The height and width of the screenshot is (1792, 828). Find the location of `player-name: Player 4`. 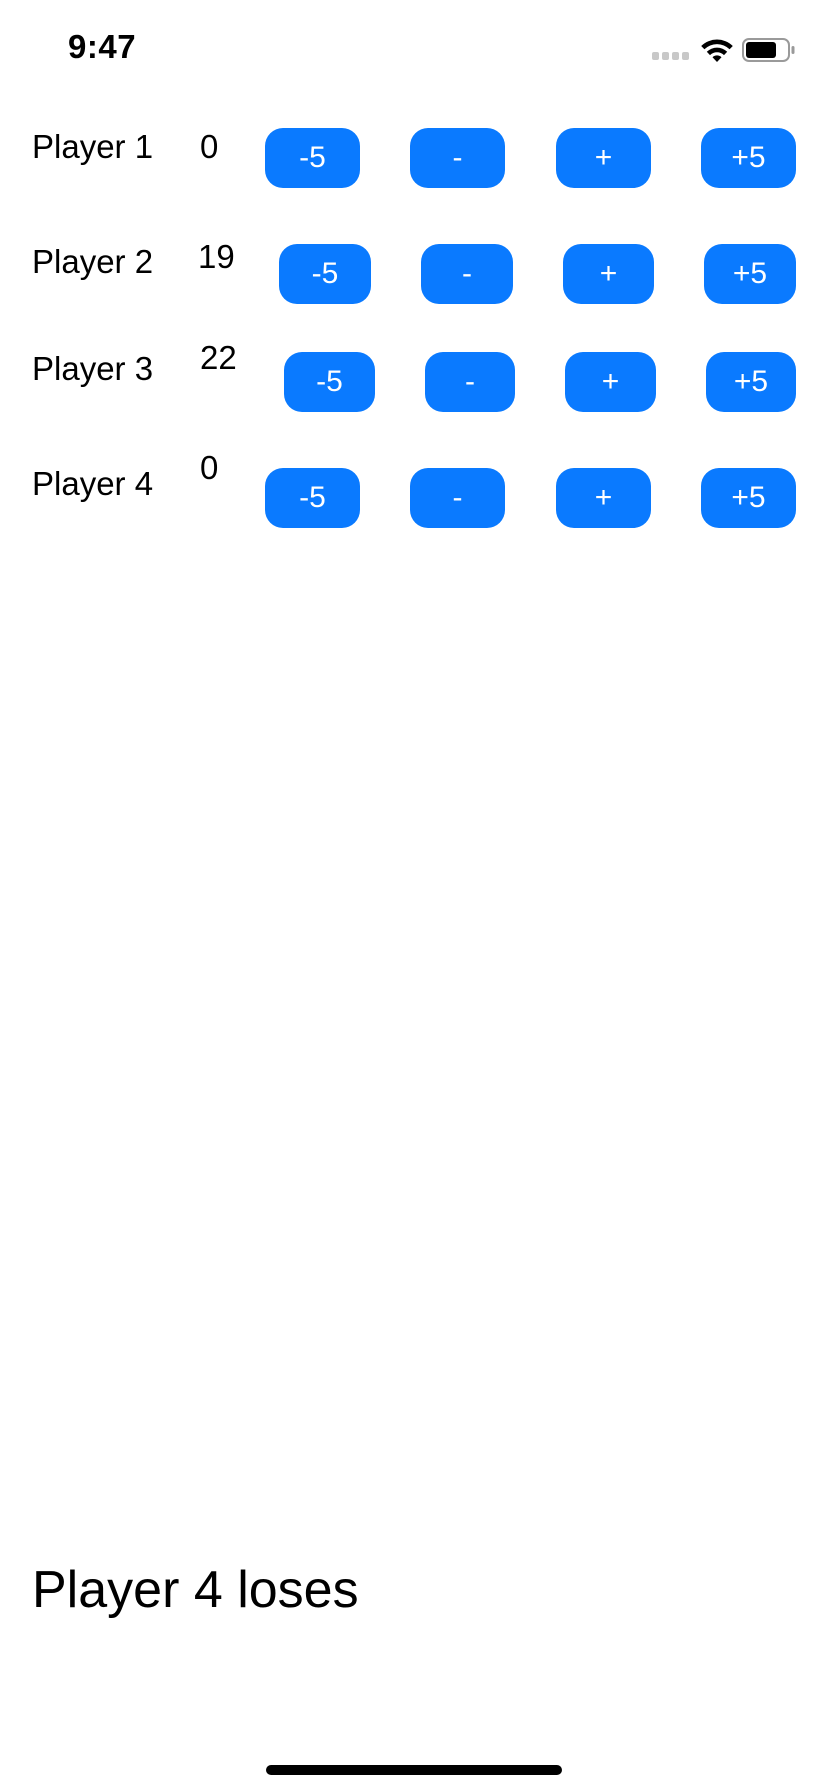

player-name: Player 4 is located at coordinates (93, 483).